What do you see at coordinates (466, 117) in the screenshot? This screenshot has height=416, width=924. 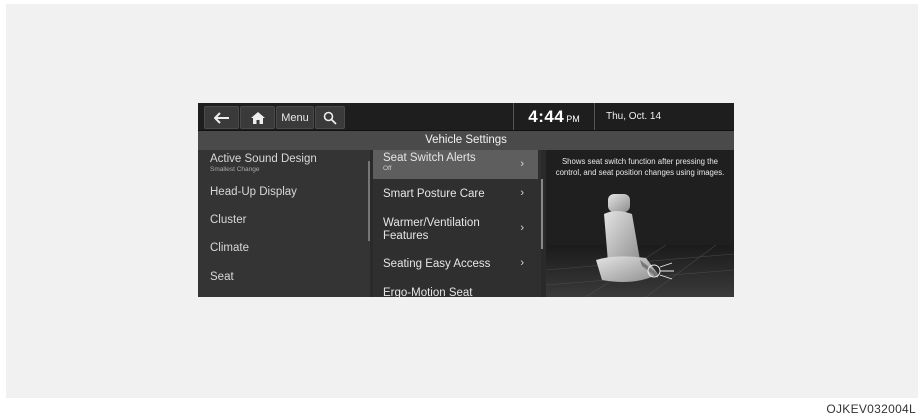 I see `top-bar: Menu 4:44 PM Thu, Oct. 14` at bounding box center [466, 117].